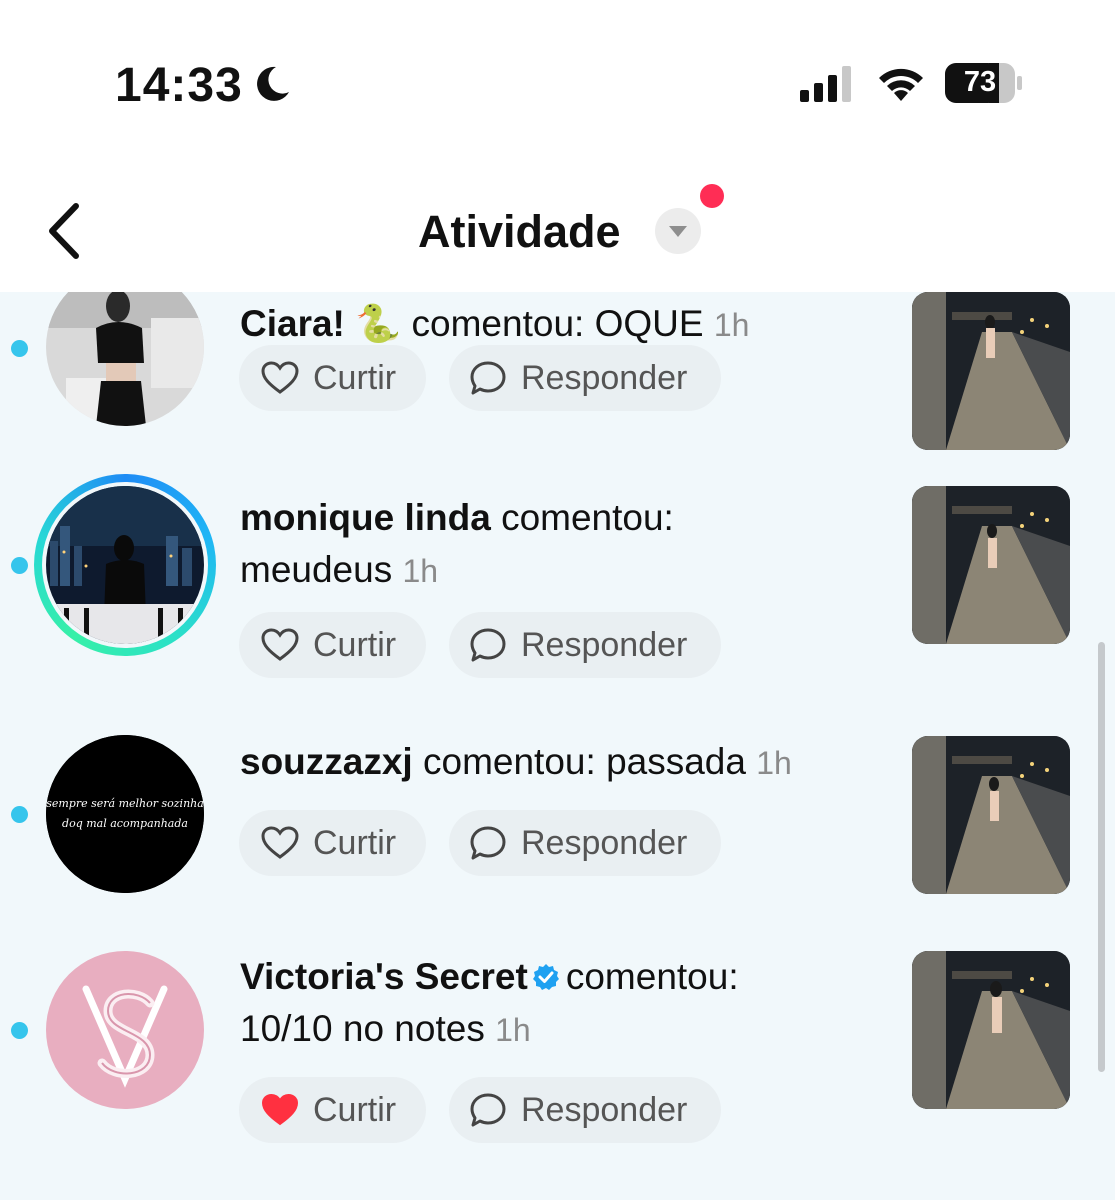 The image size is (1115, 1200). I want to click on notification-text-line-2: meudeus 1h, so click(339, 570).